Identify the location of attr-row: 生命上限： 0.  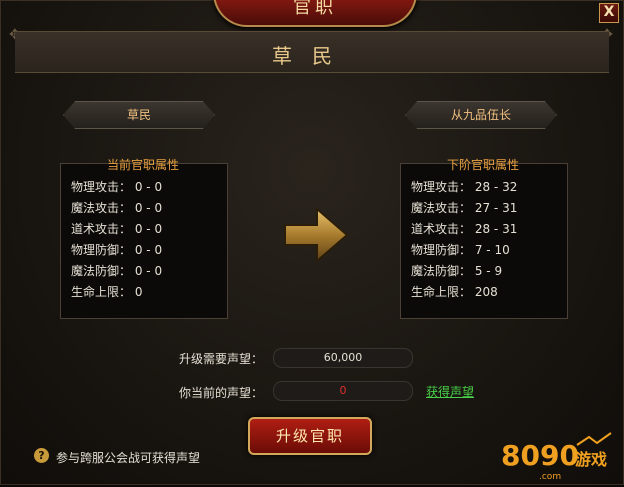
(107, 292).